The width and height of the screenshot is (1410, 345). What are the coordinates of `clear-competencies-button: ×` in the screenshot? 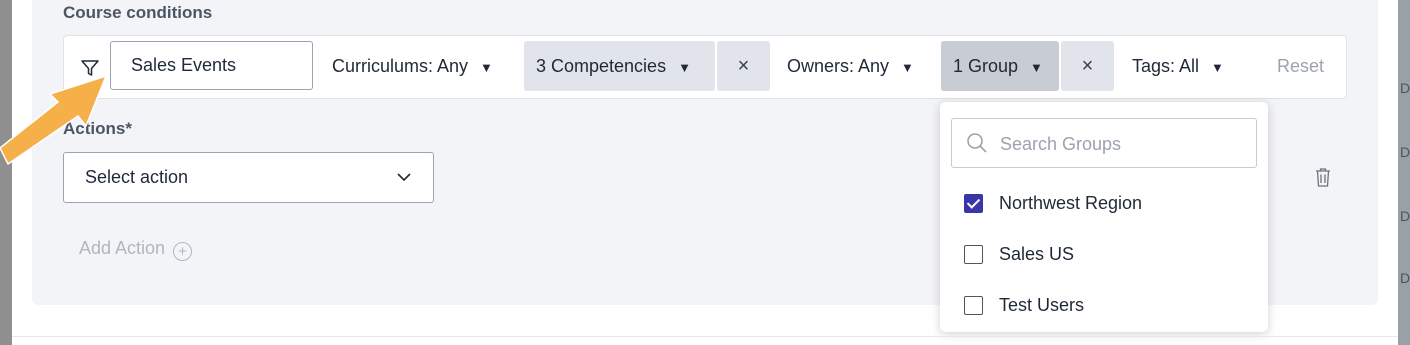 It's located at (743, 66).